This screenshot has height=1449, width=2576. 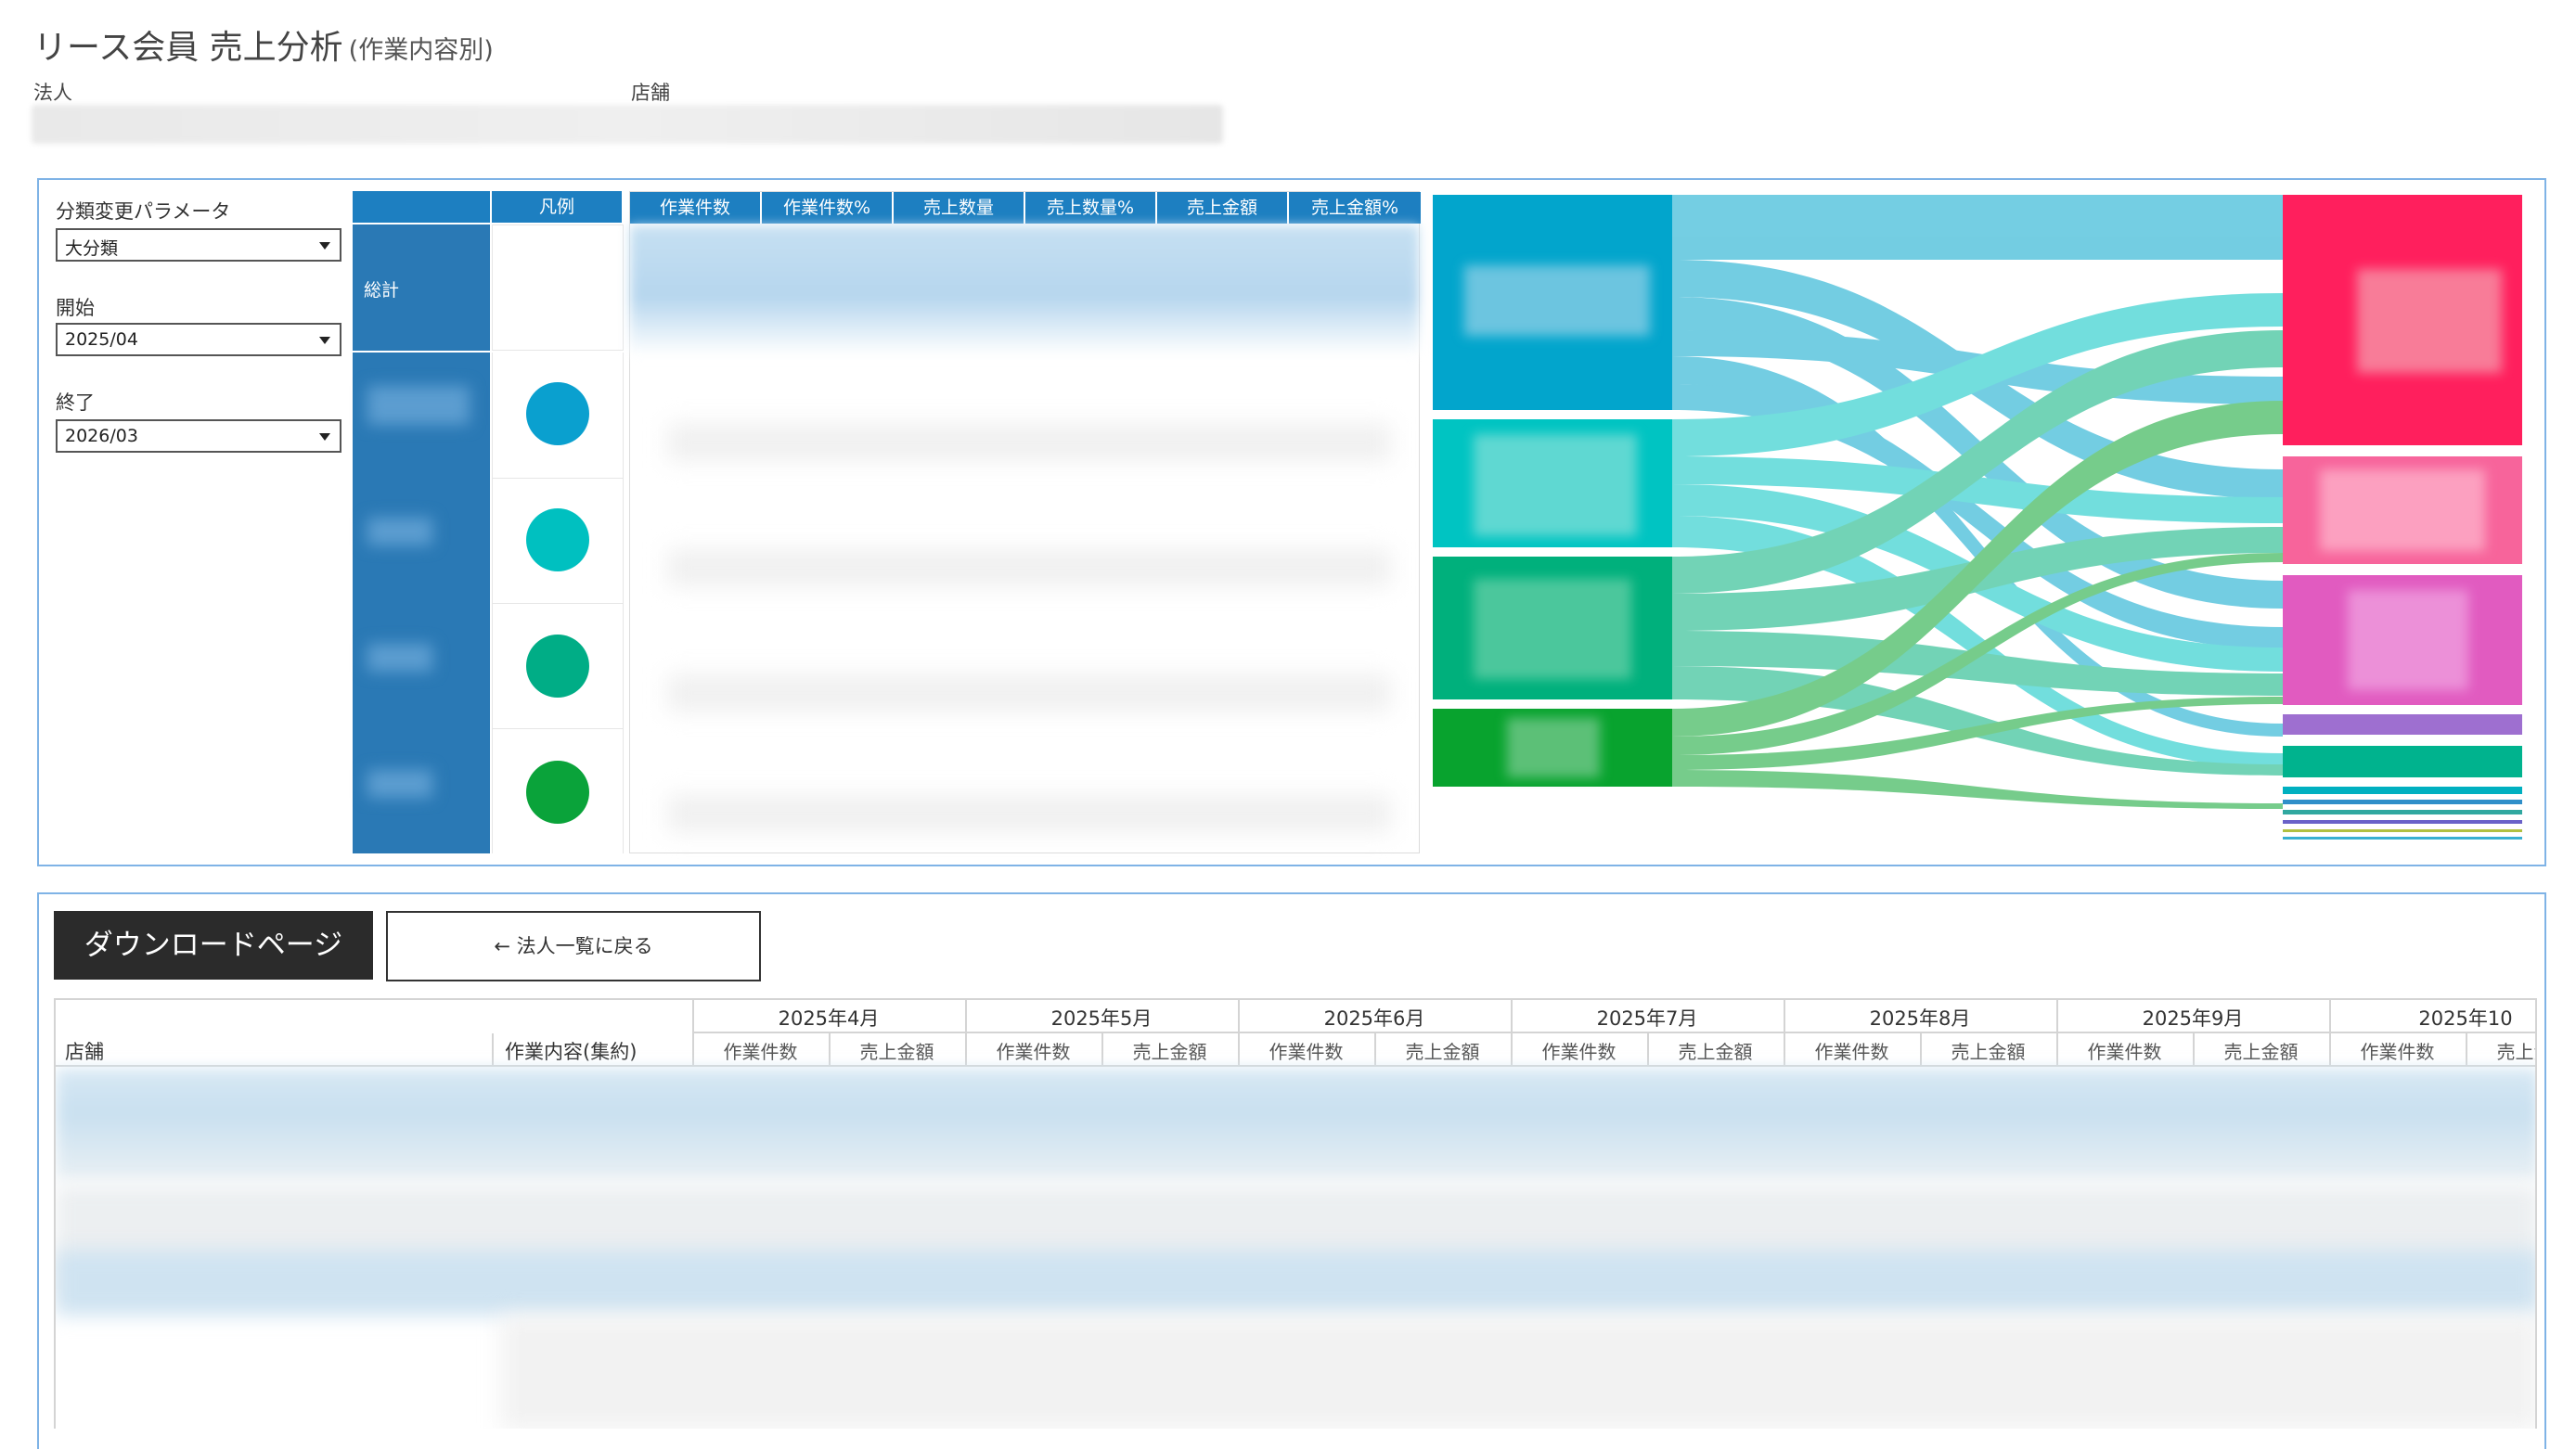 What do you see at coordinates (101, 436) in the screenshot?
I see `end-dropdown-value: 2026/03` at bounding box center [101, 436].